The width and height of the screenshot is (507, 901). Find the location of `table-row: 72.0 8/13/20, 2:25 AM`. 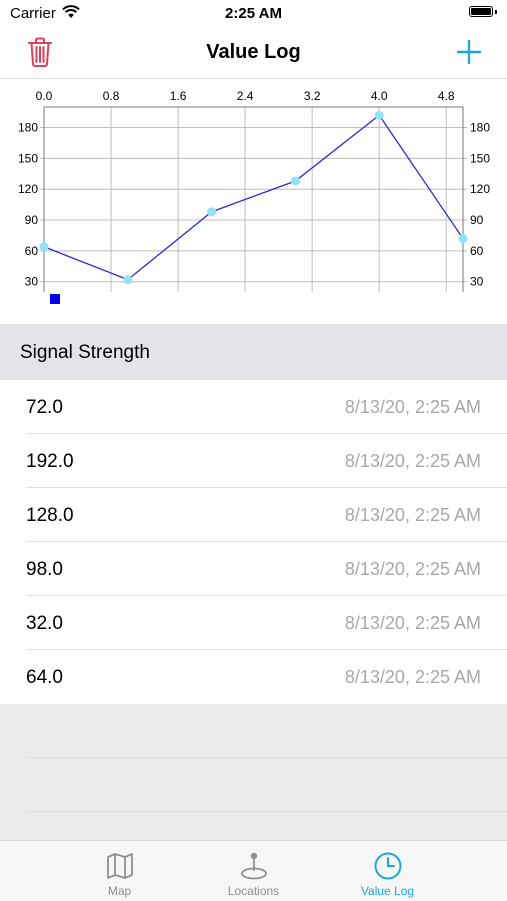

table-row: 72.0 8/13/20, 2:25 AM is located at coordinates (253, 407).